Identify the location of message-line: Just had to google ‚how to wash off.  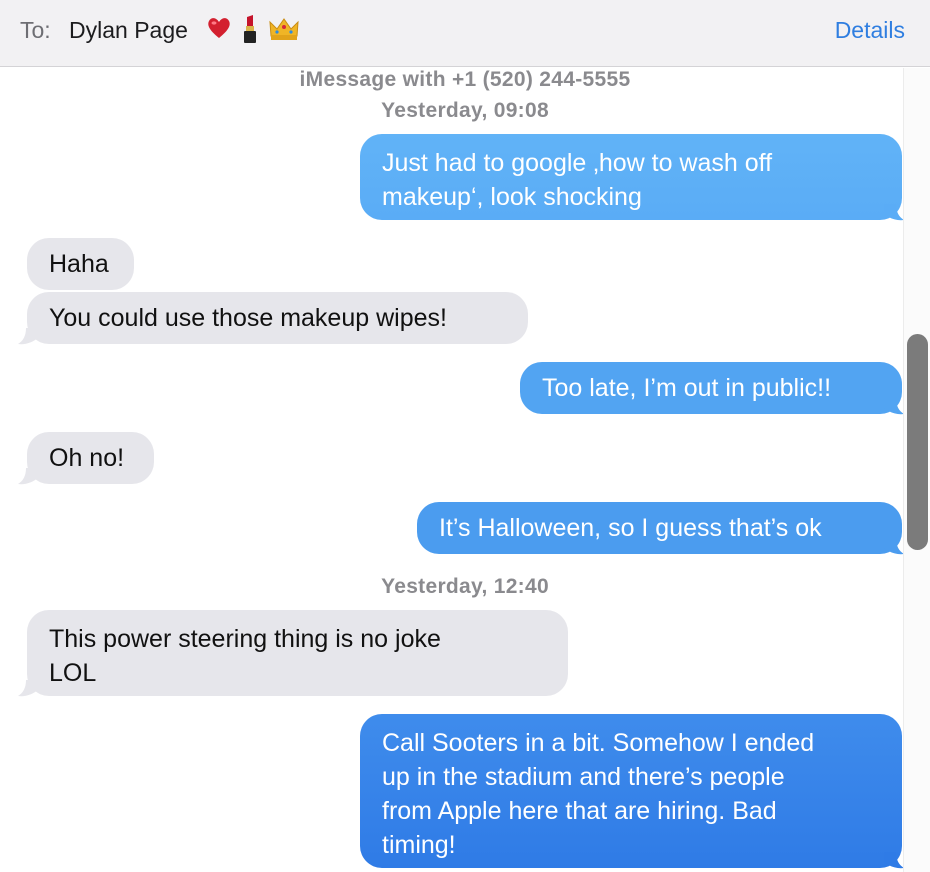
(577, 163).